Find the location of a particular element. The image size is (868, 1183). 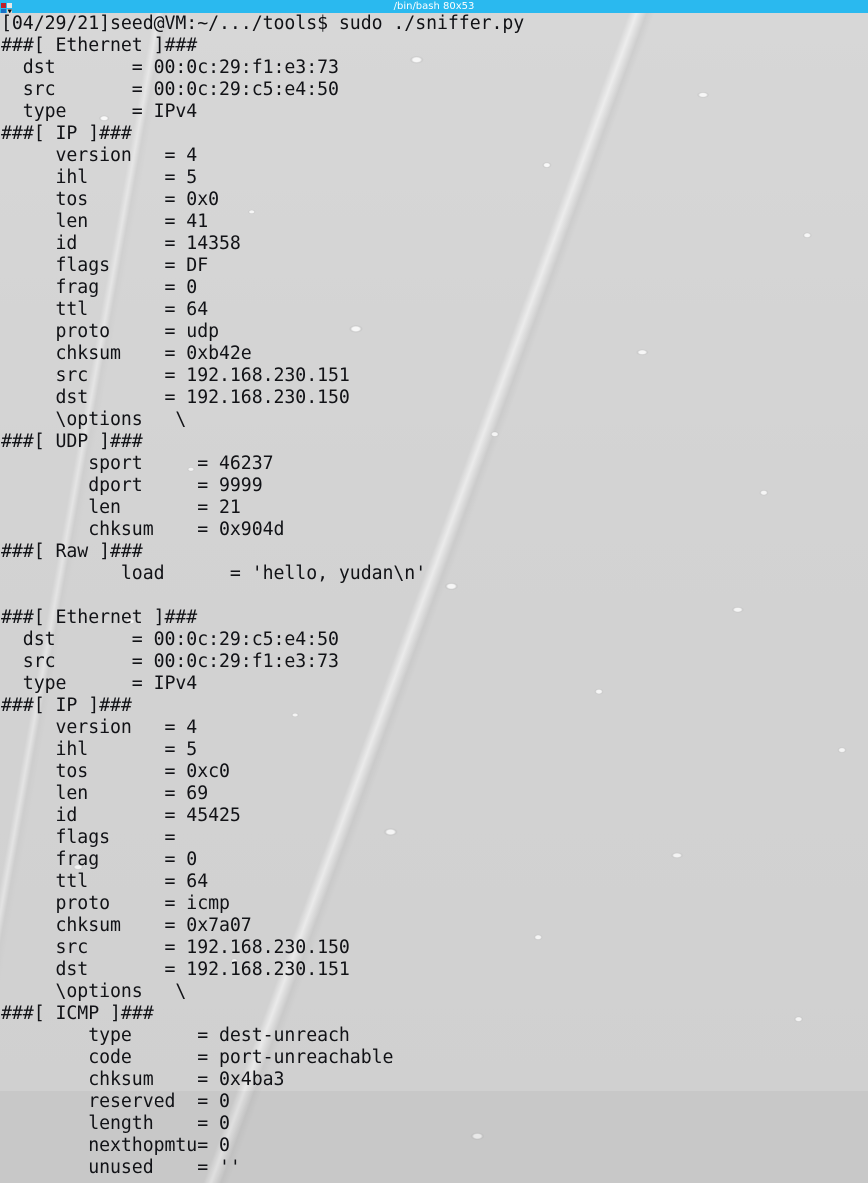

terminal-line: nexthopmtu= 0 is located at coordinates (115, 1145).